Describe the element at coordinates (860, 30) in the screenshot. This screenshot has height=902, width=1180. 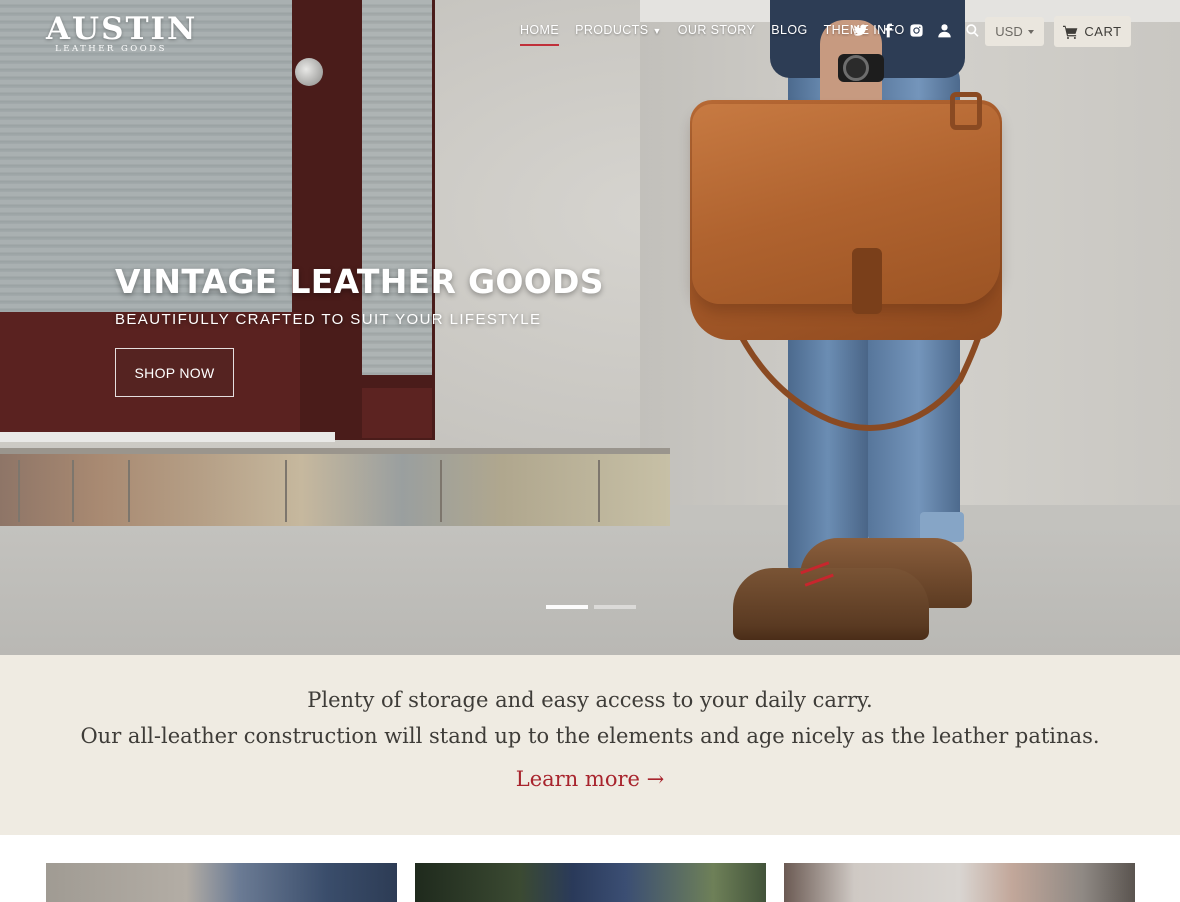
I see `twitter-icon` at that location.